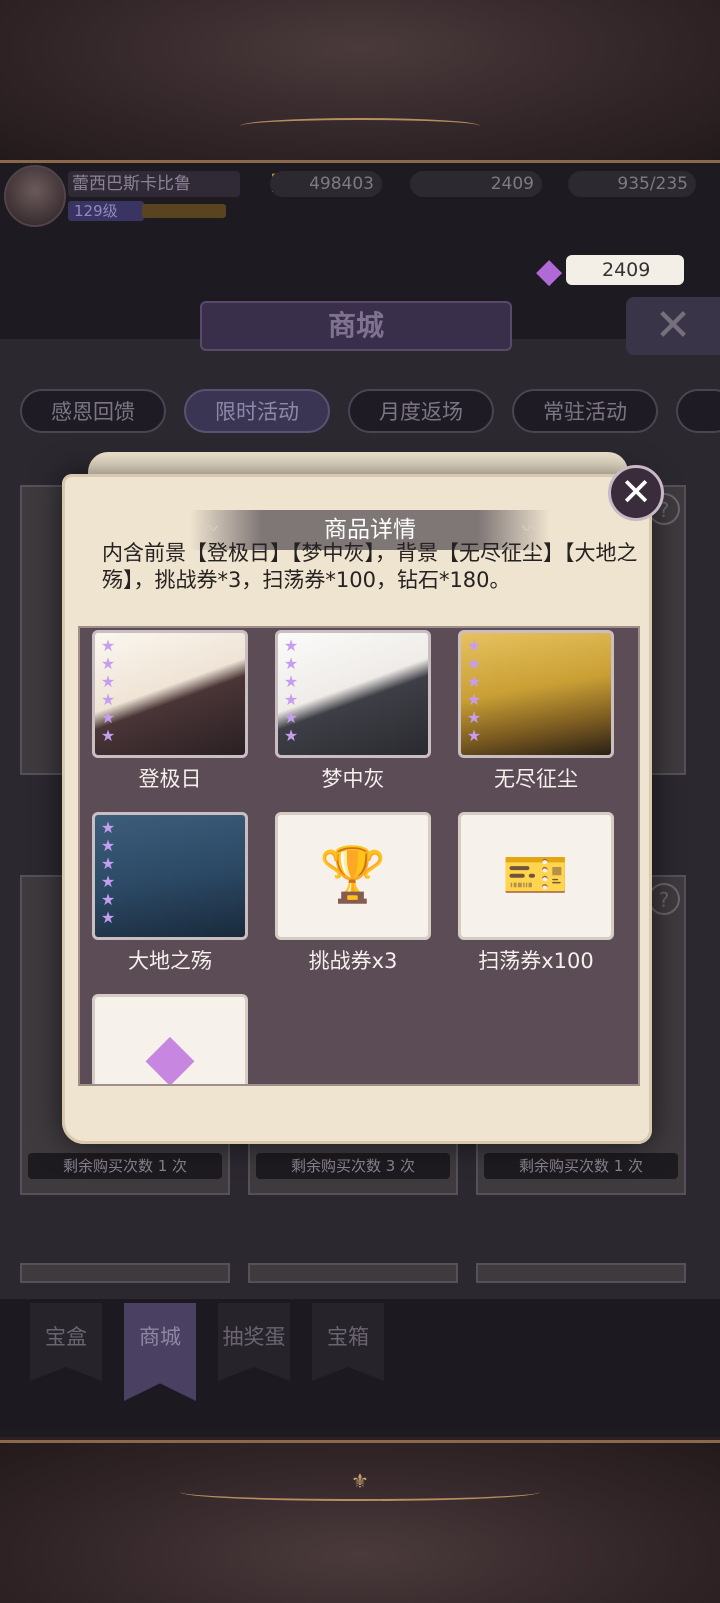 Image resolution: width=720 pixels, height=1603 pixels. I want to click on foreground-ruins-grey-icon: ★ ★ ★ ★ ★ ★, so click(353, 694).